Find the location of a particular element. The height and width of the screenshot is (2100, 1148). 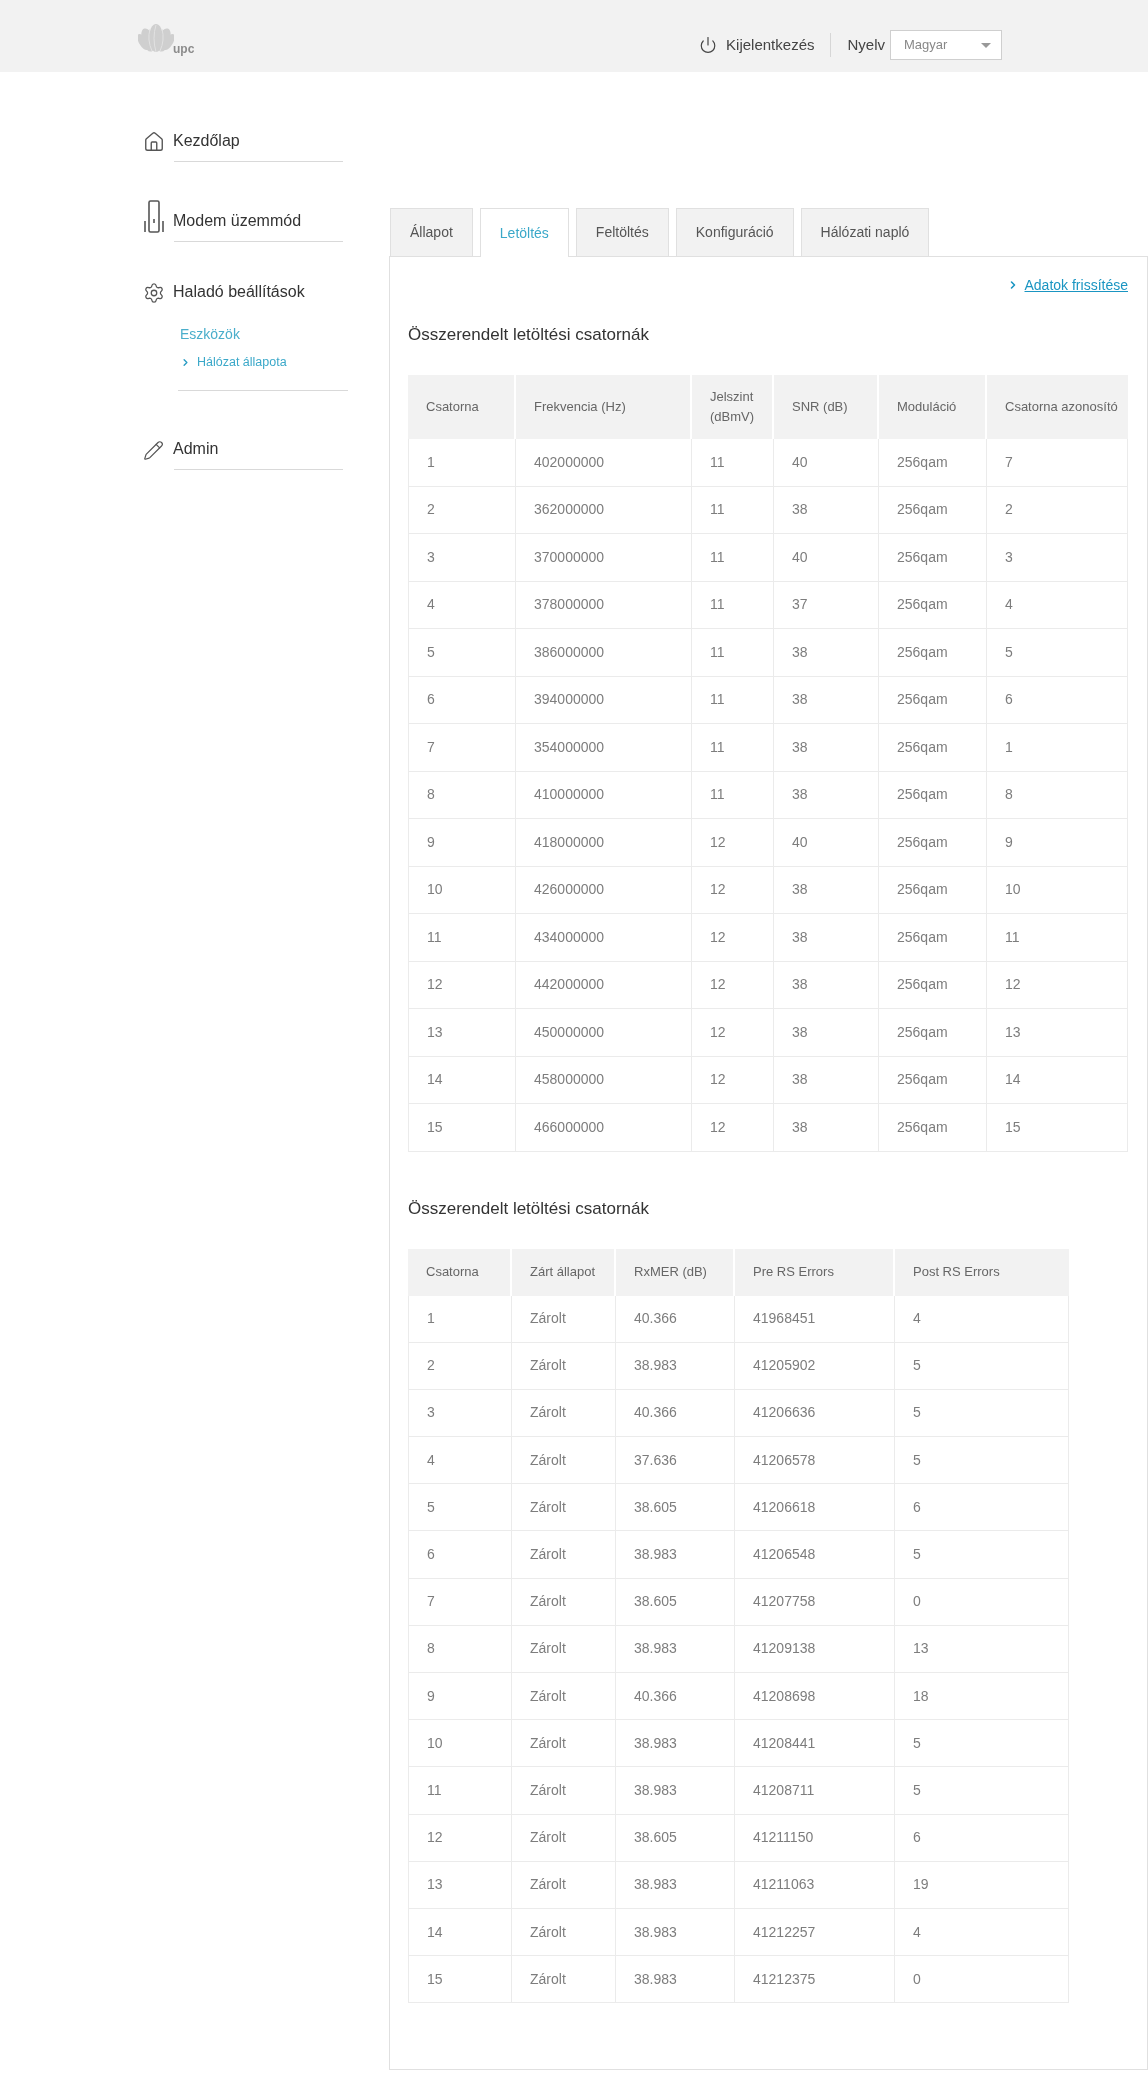

tab: Állapot is located at coordinates (431, 232).